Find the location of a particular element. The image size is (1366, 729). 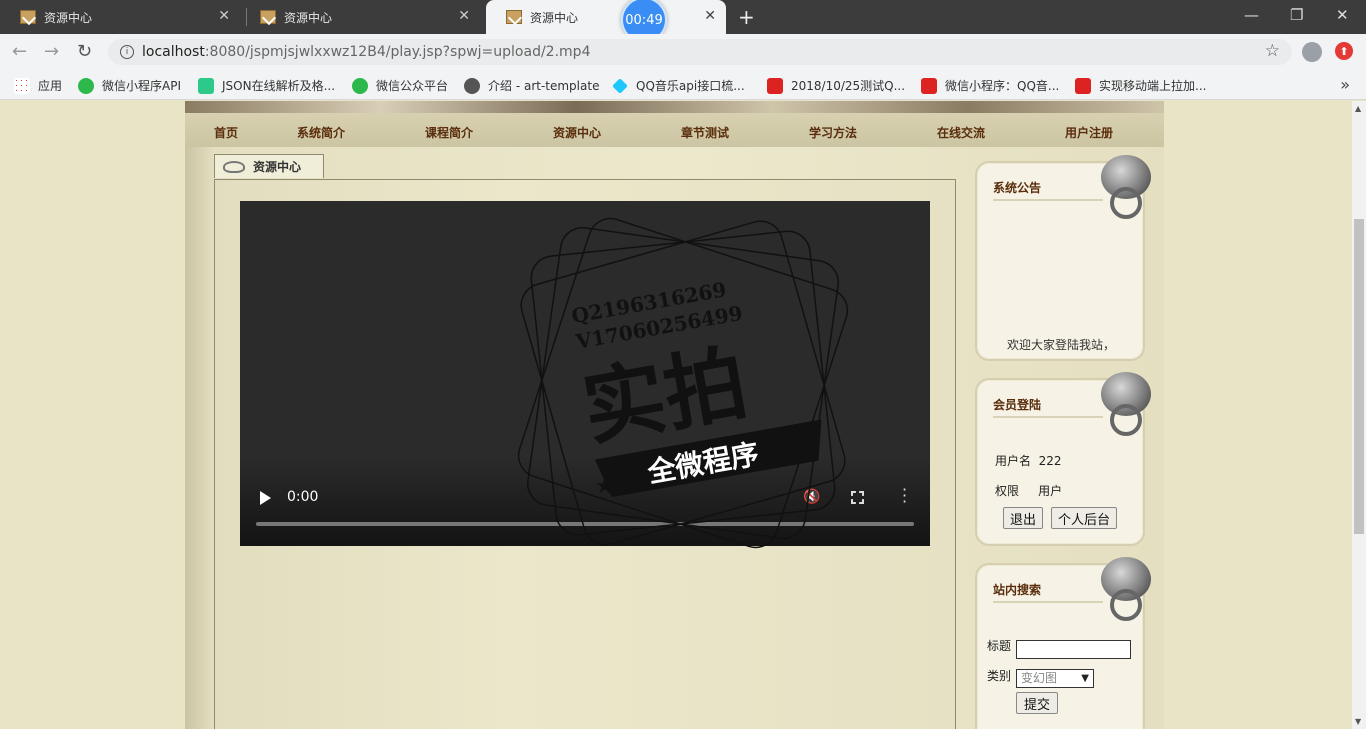

nav-chapter-test: 章节测试 is located at coordinates (705, 132).